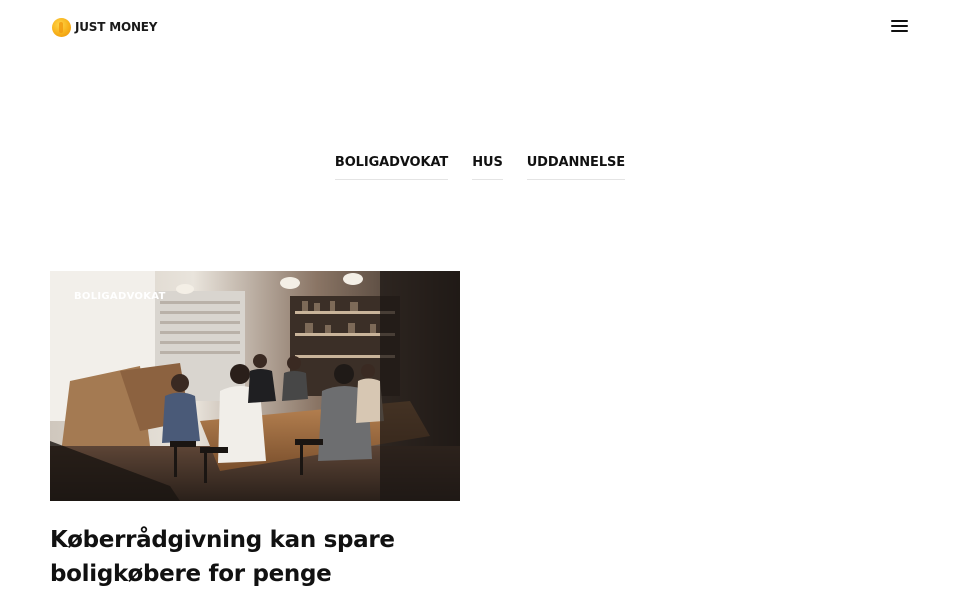 The image size is (960, 600). I want to click on site-logo: JUST MONEY, so click(104, 27).